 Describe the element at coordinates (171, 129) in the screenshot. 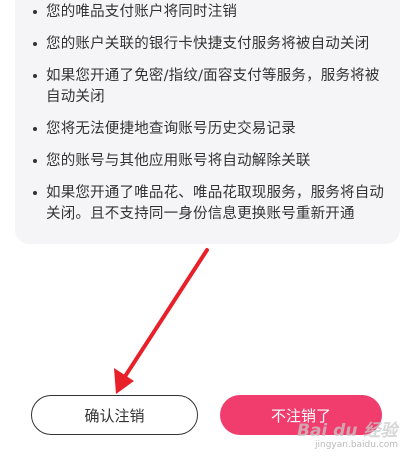

I see `notice-item-text: 您将无法便捷地查询账号历史交易记录` at that location.